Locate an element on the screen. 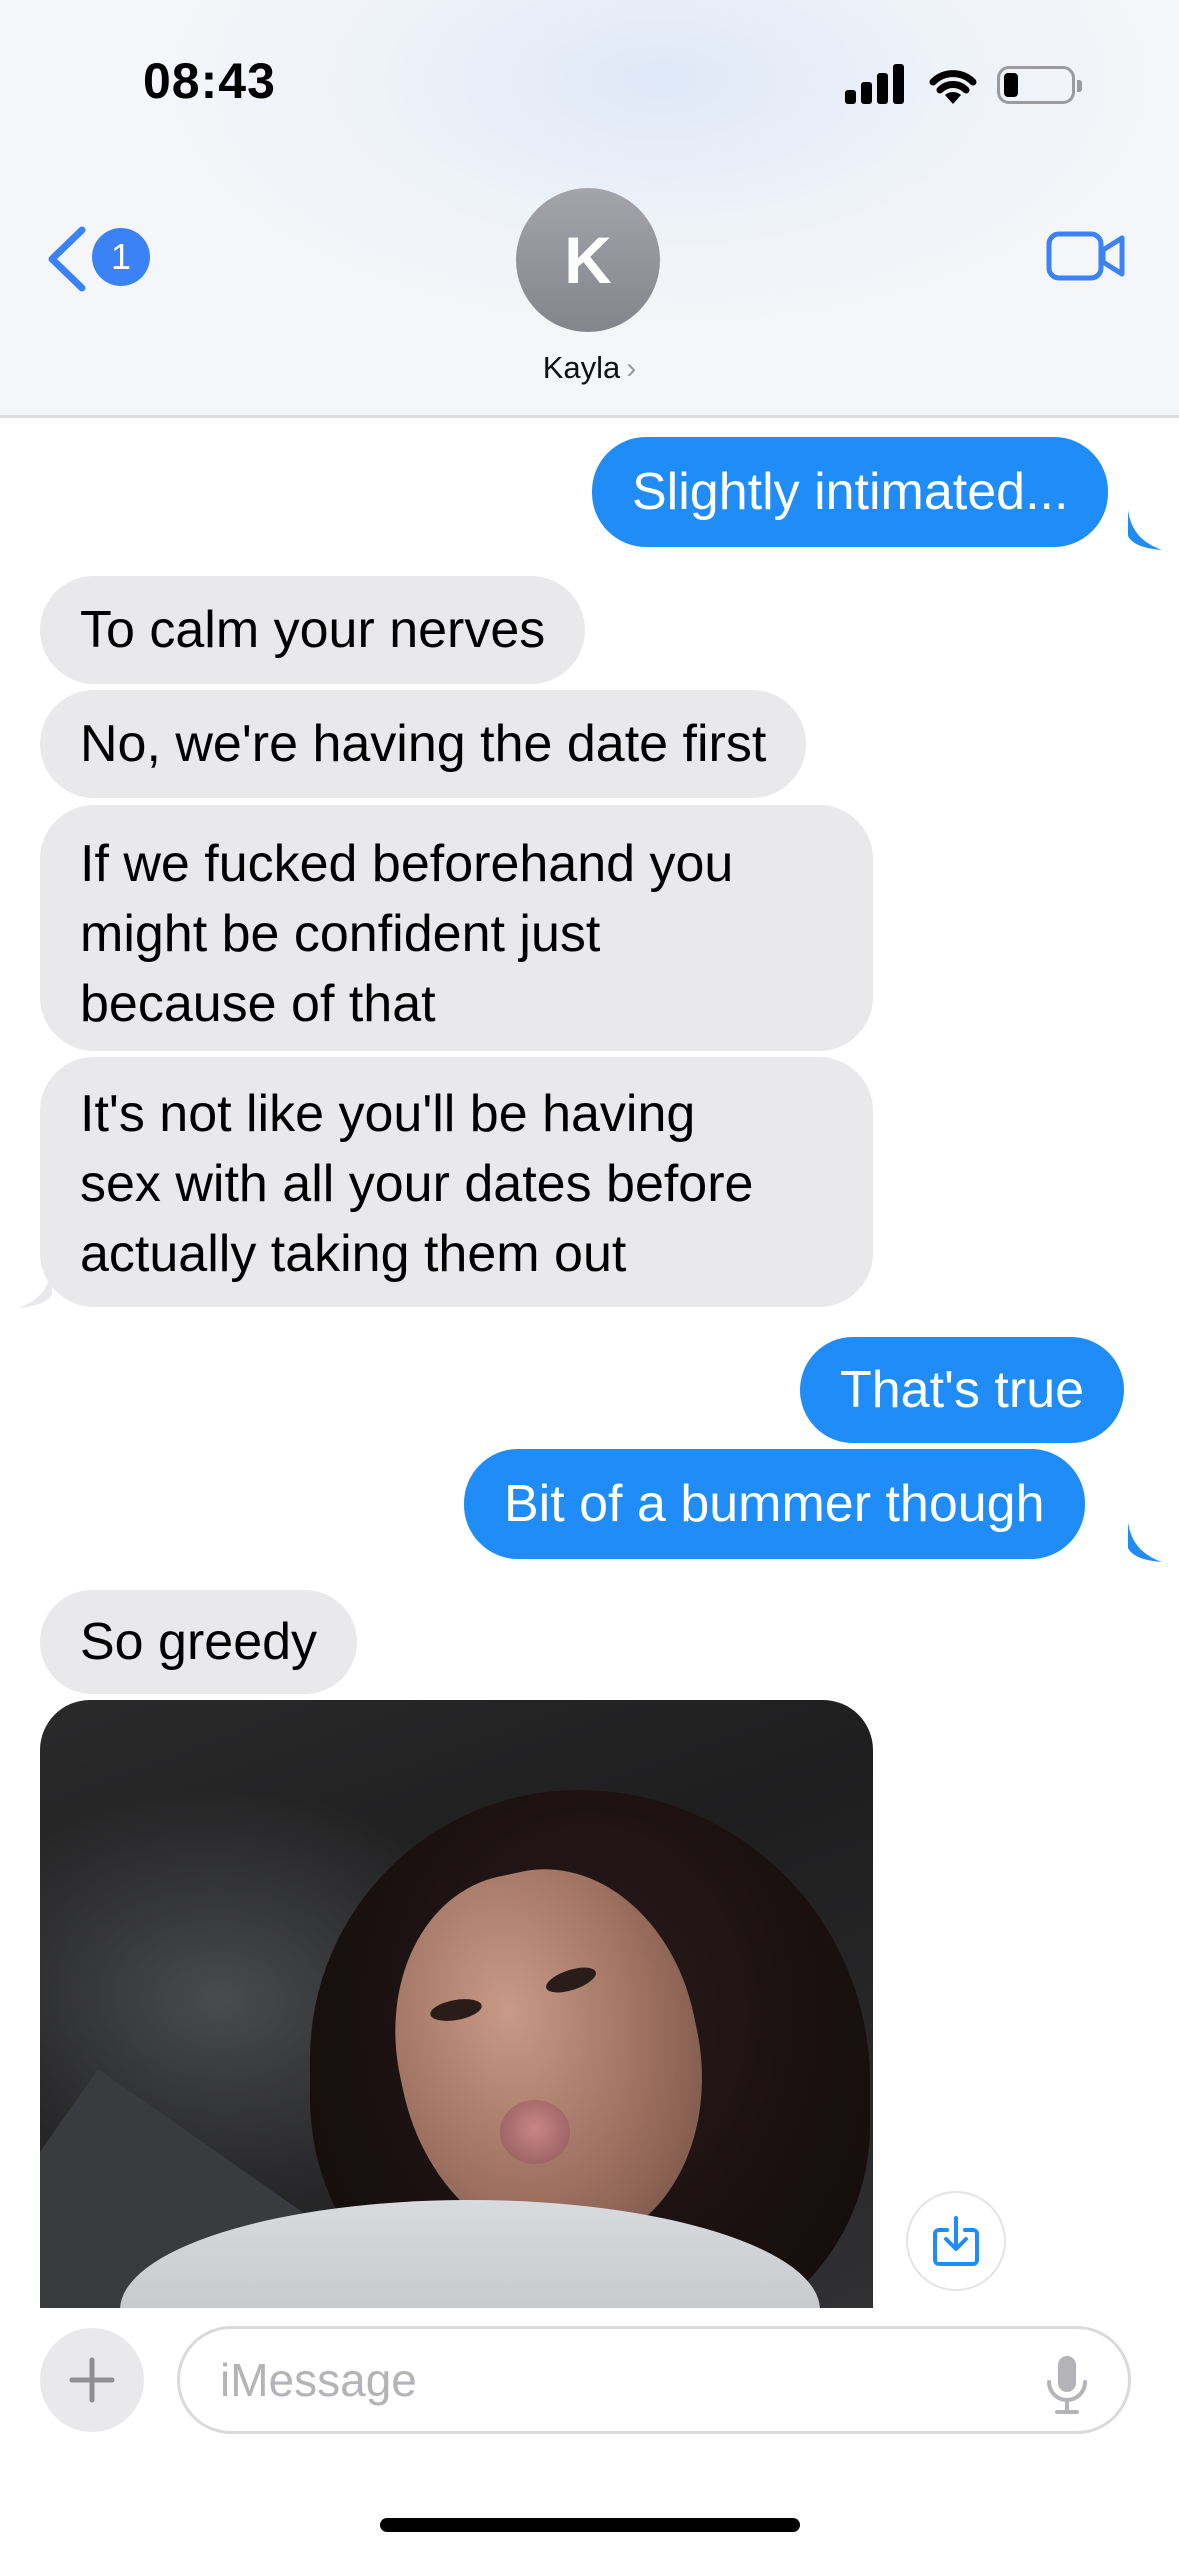 The image size is (1179, 2556). contact-name: Kayla › is located at coordinates (589, 368).